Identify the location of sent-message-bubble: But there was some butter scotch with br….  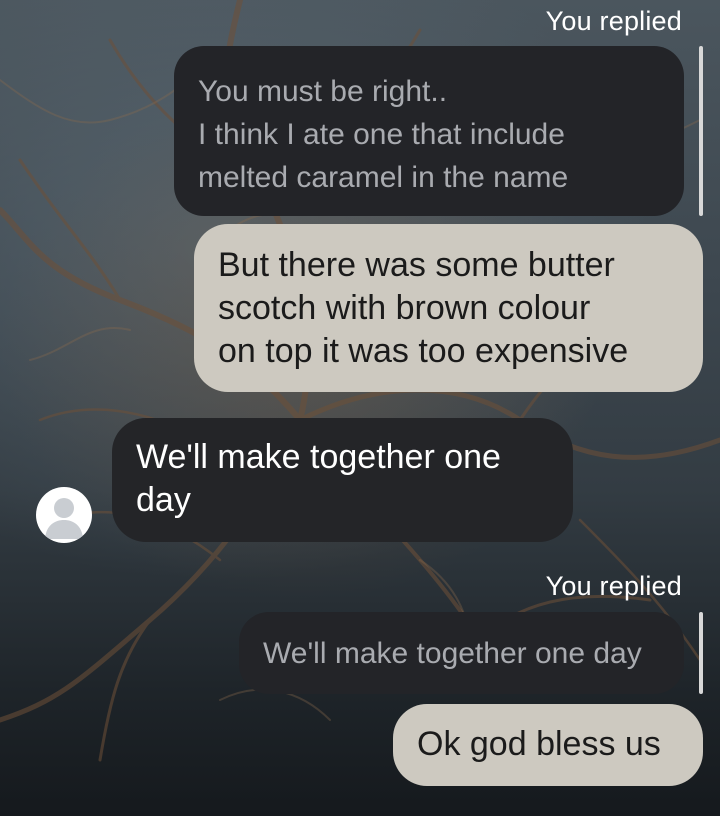
(448, 308).